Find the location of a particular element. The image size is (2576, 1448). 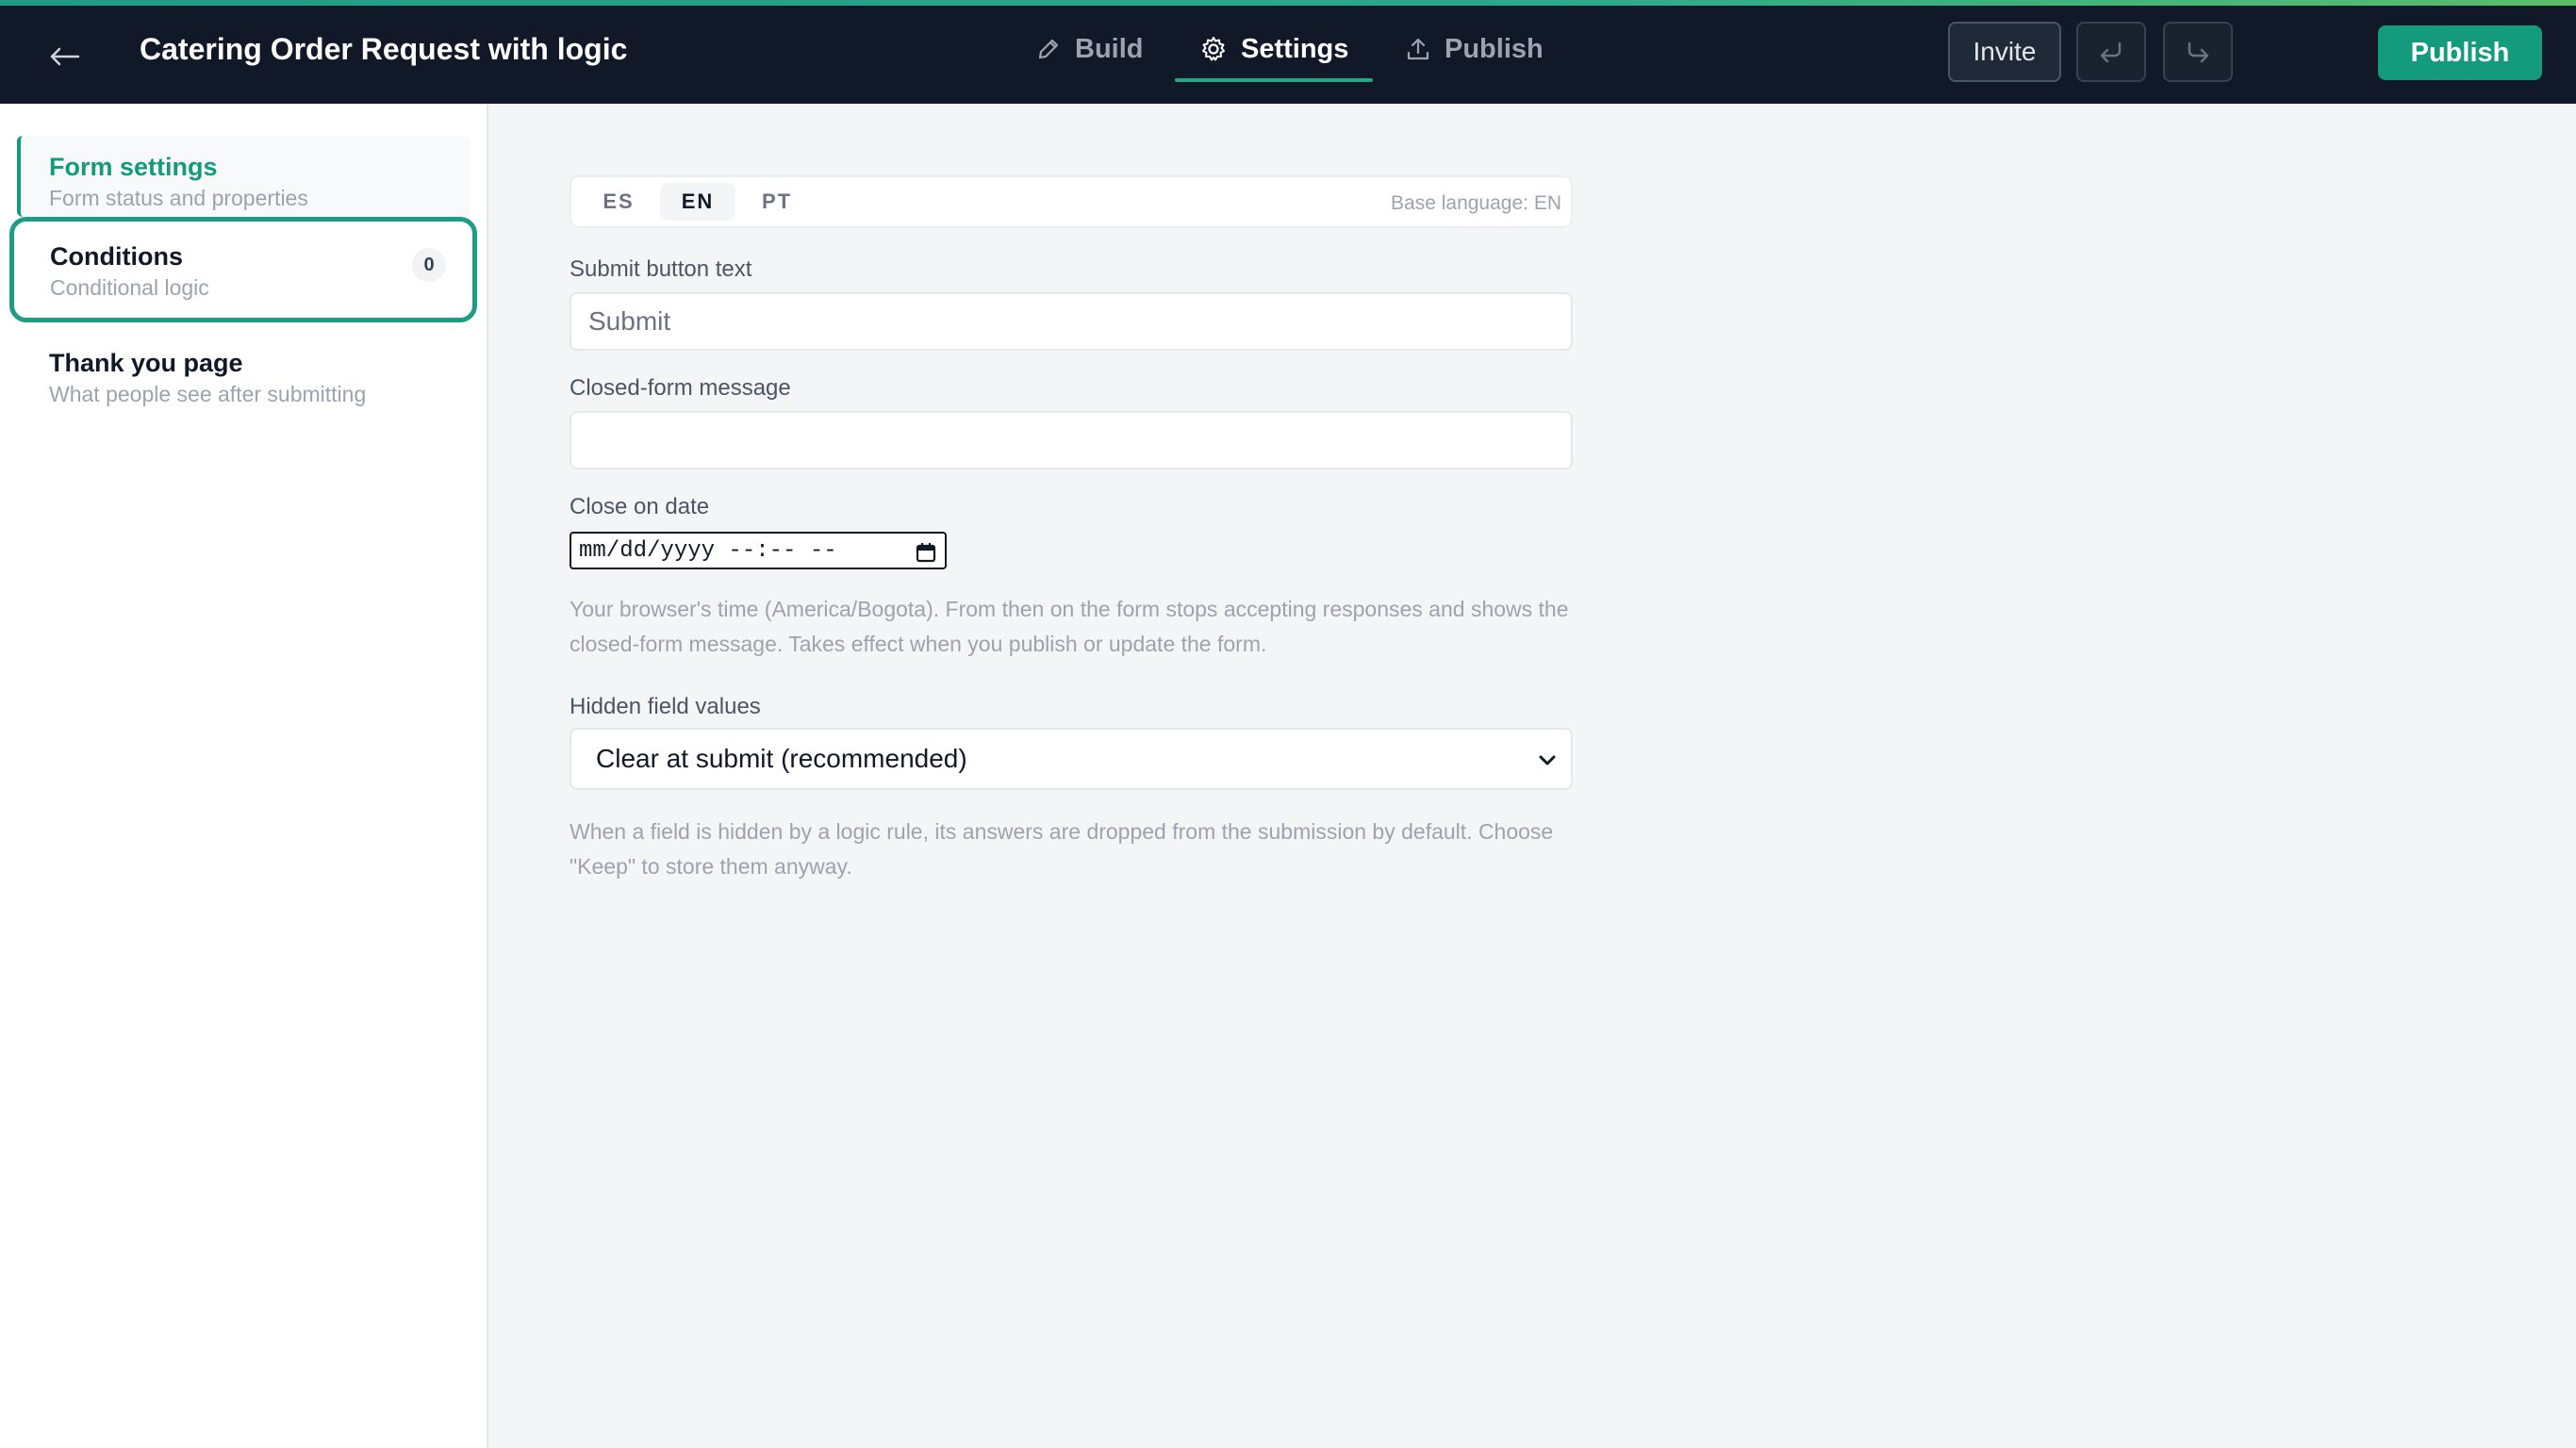

language-switcher: ES EN PT Base language: EN is located at coordinates (1071, 201).